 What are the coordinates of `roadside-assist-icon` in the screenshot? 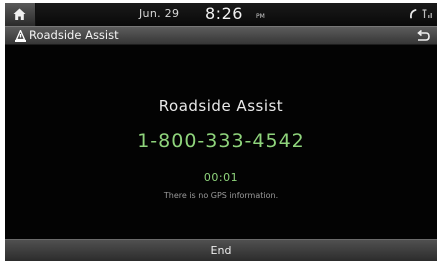 It's located at (20, 36).